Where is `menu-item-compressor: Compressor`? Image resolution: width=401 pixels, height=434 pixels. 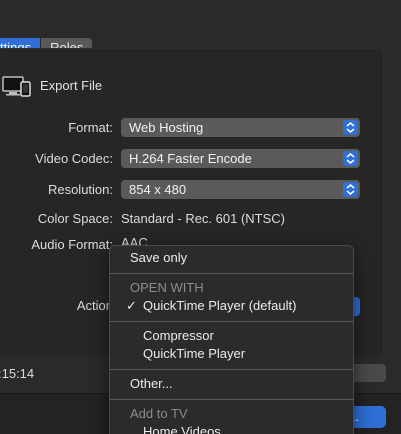
menu-item-compressor: Compressor is located at coordinates (178, 335).